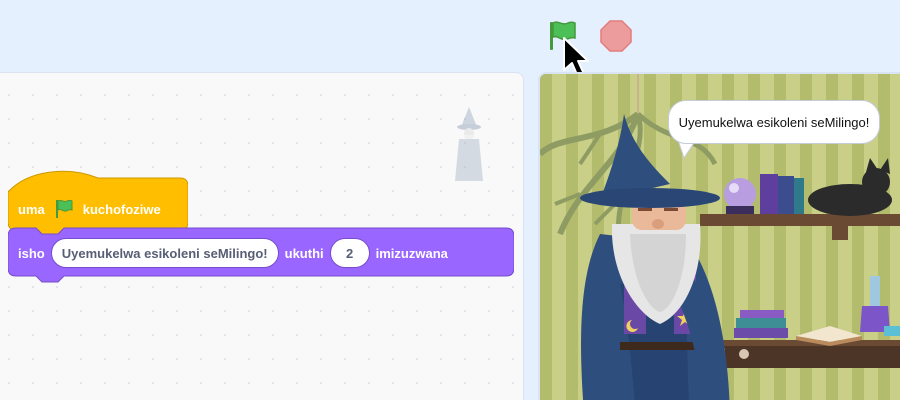  Describe the element at coordinates (31, 209) in the screenshot. I see `hat-block-prefix: uma` at that location.